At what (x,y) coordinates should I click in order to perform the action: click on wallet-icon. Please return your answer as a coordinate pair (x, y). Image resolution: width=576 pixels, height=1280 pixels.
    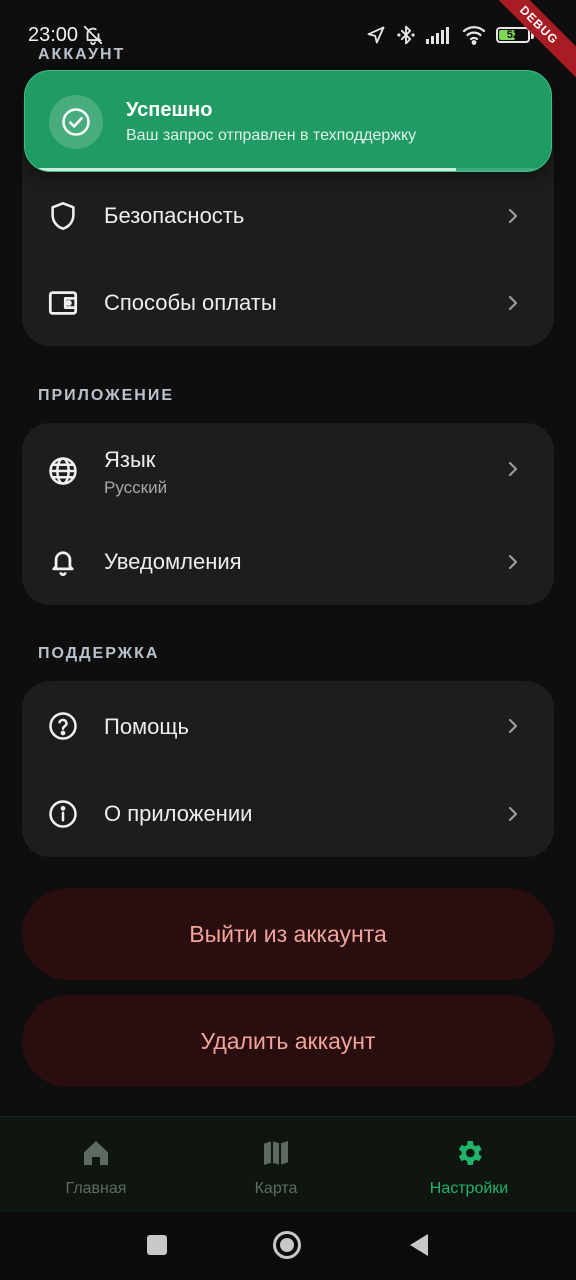
    Looking at the image, I should click on (63, 303).